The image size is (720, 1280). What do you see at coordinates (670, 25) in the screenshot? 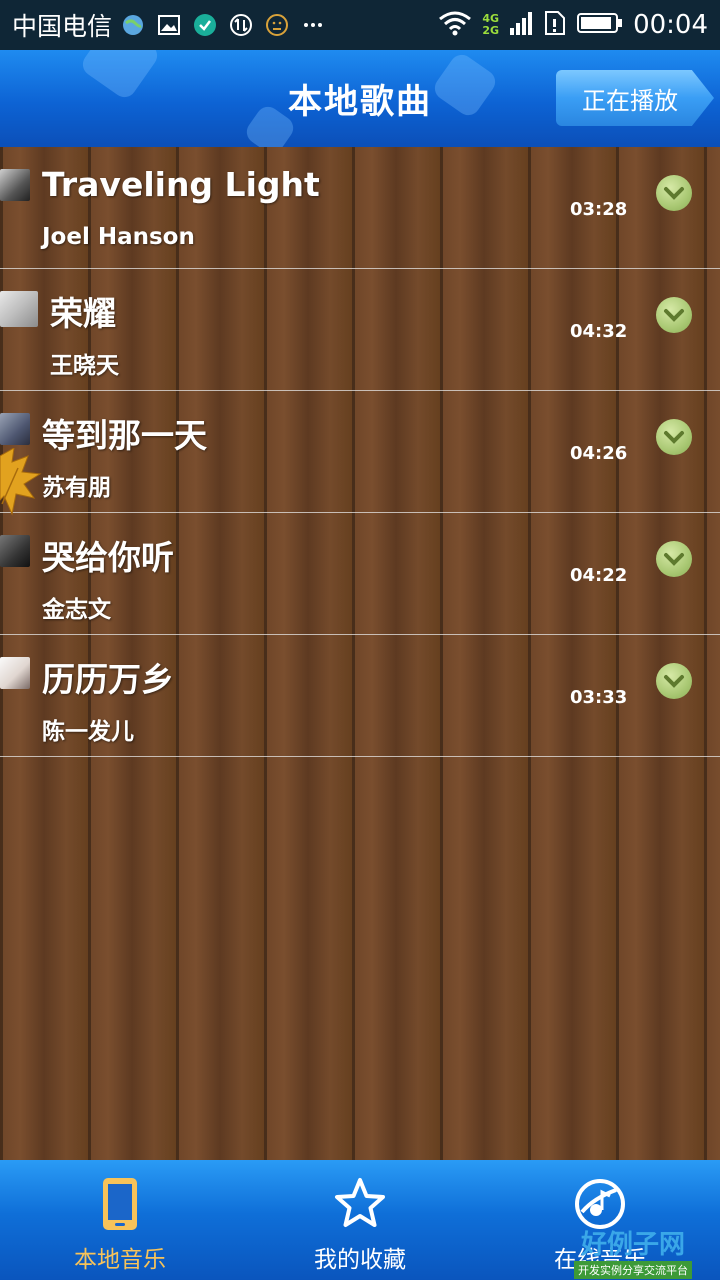
I see `clock: 00:04` at bounding box center [670, 25].